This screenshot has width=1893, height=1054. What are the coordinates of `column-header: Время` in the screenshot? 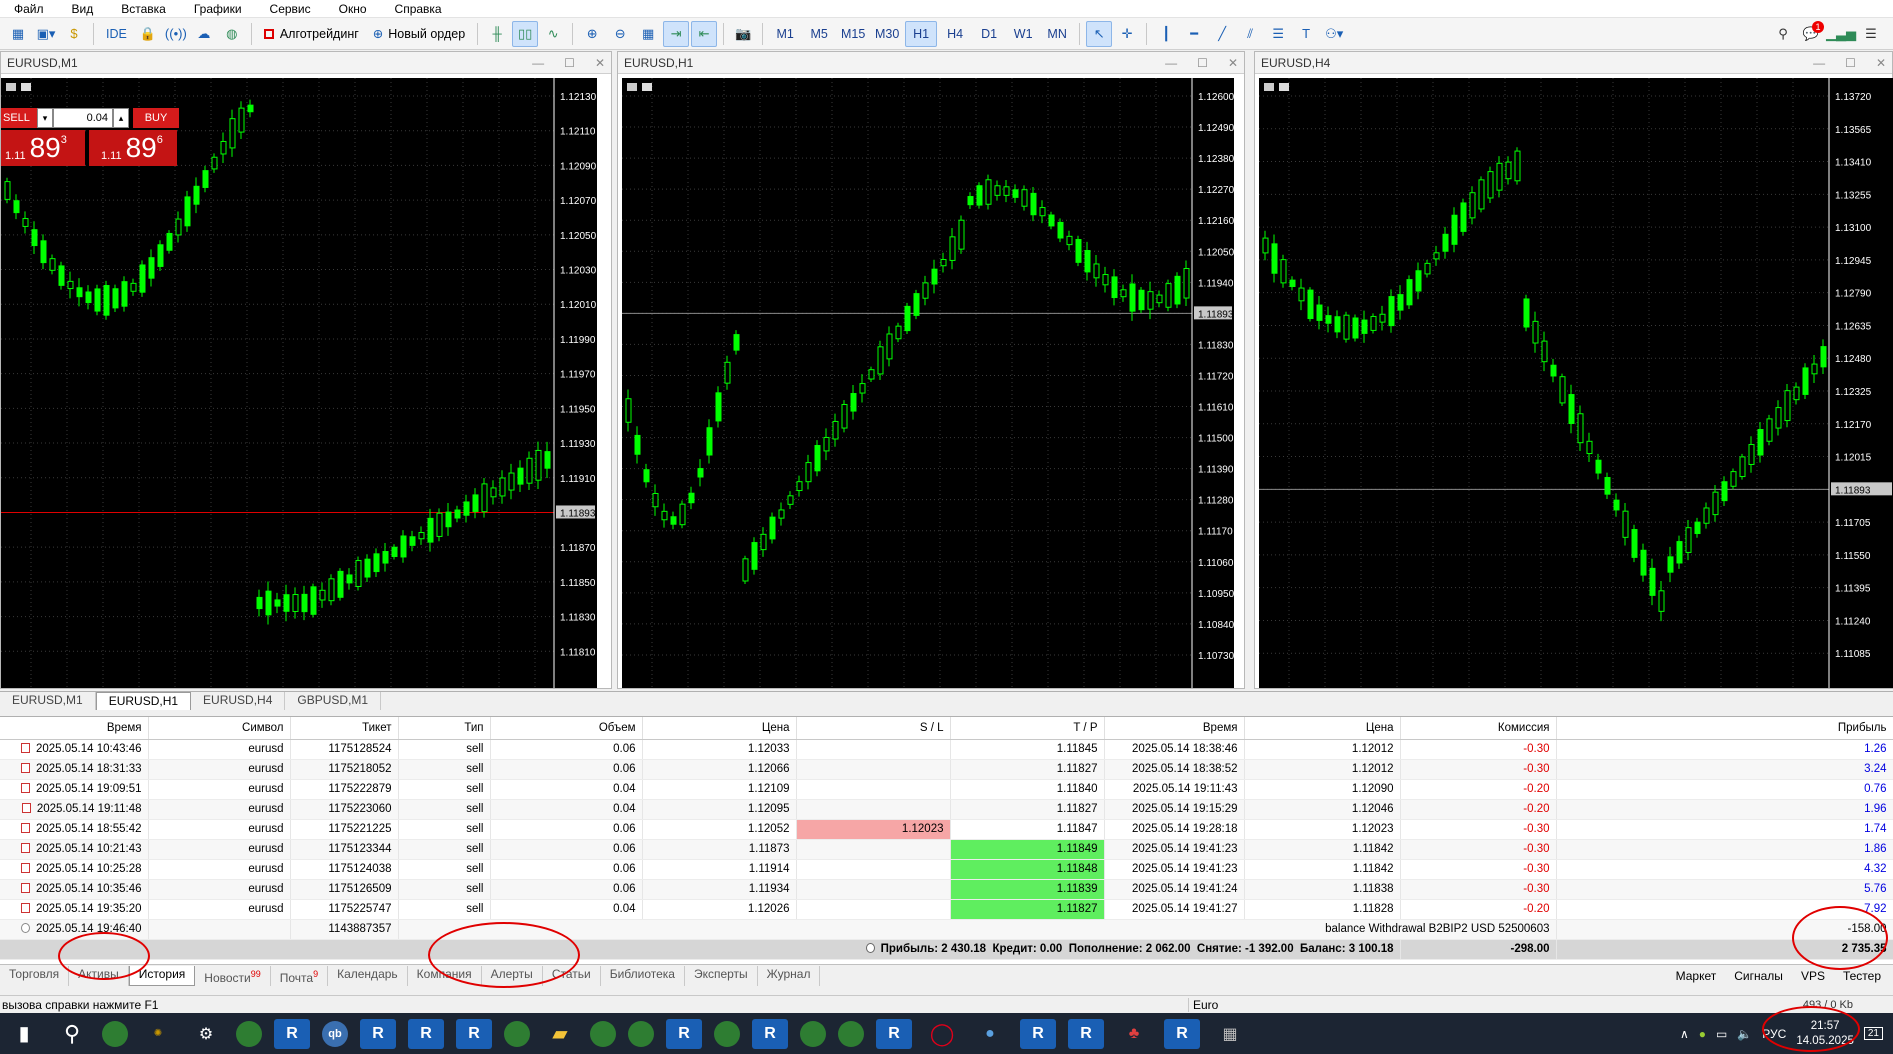 It's located at (1174, 728).